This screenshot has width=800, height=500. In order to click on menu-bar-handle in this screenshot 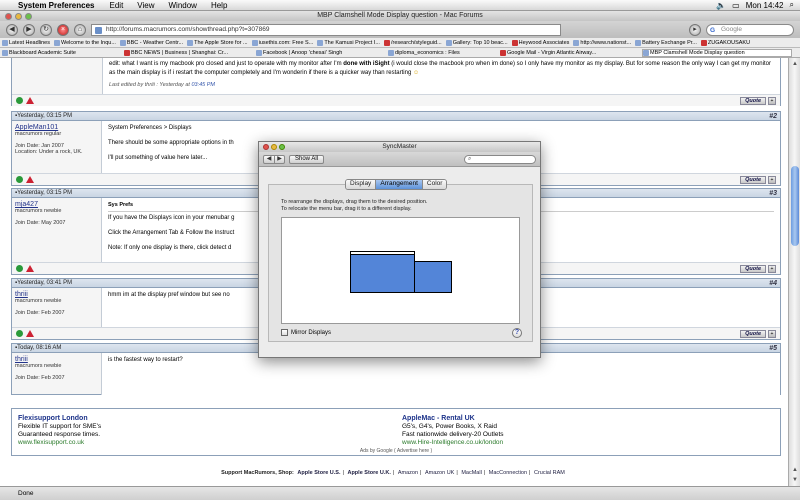, I will do `click(382, 253)`.